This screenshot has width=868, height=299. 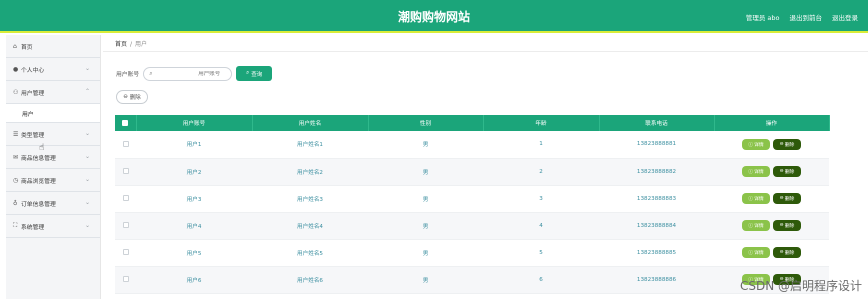 I want to click on divider, so click(x=485, y=51).